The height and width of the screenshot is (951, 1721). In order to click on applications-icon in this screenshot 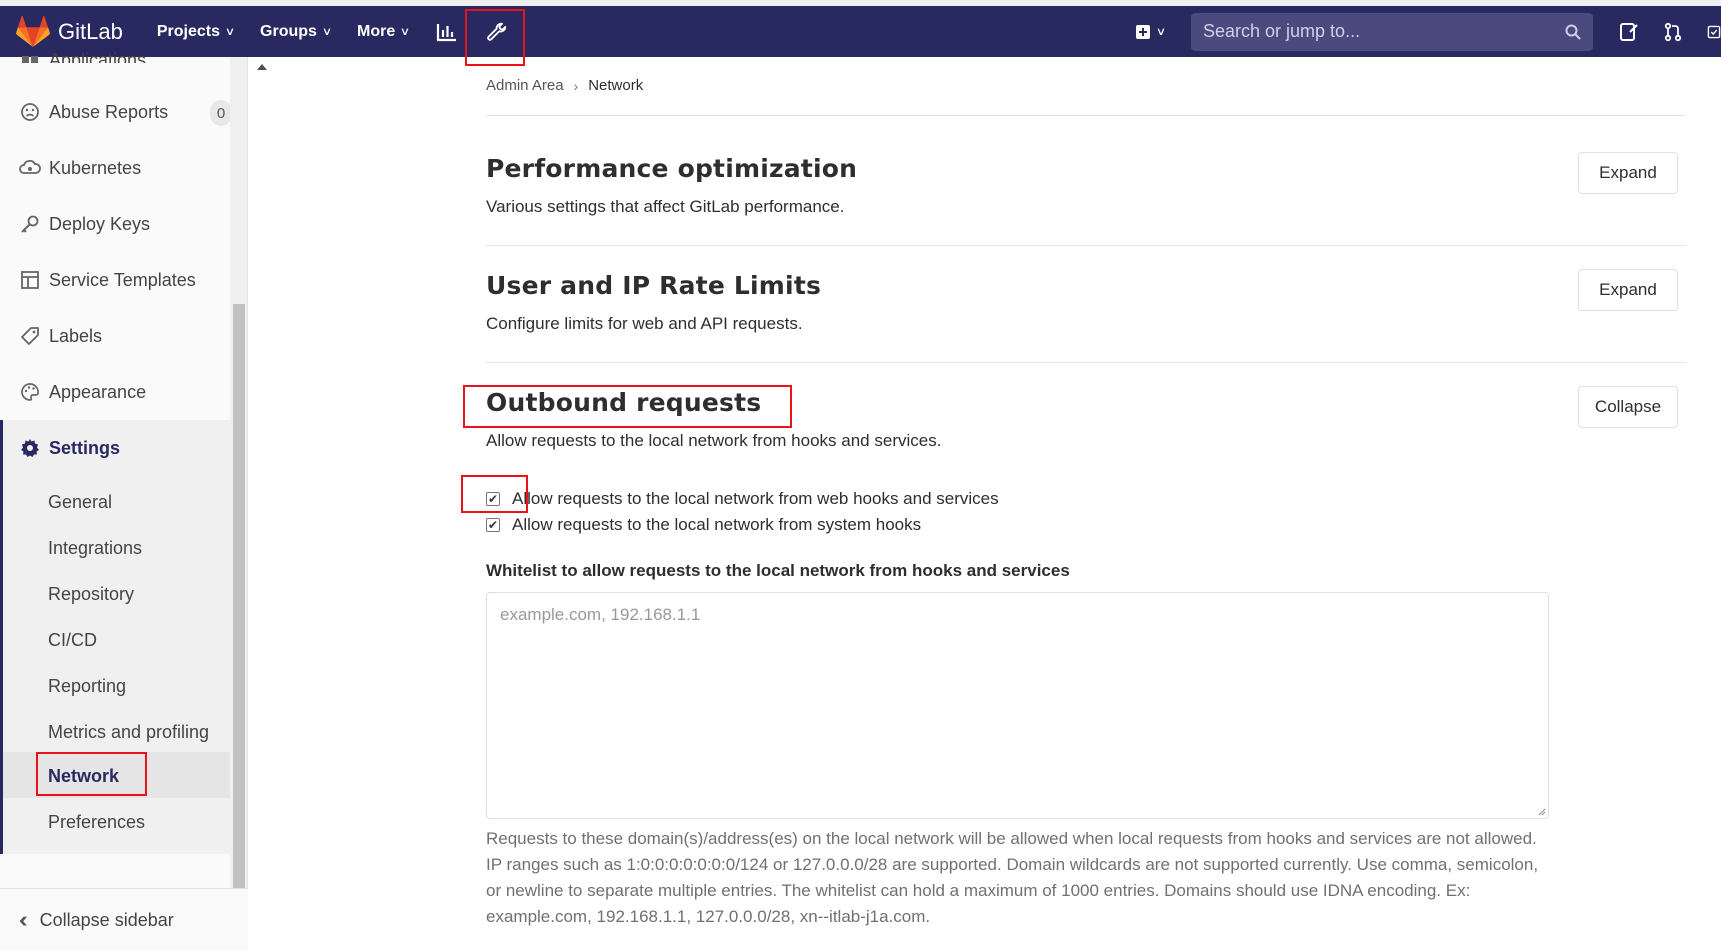, I will do `click(30, 58)`.